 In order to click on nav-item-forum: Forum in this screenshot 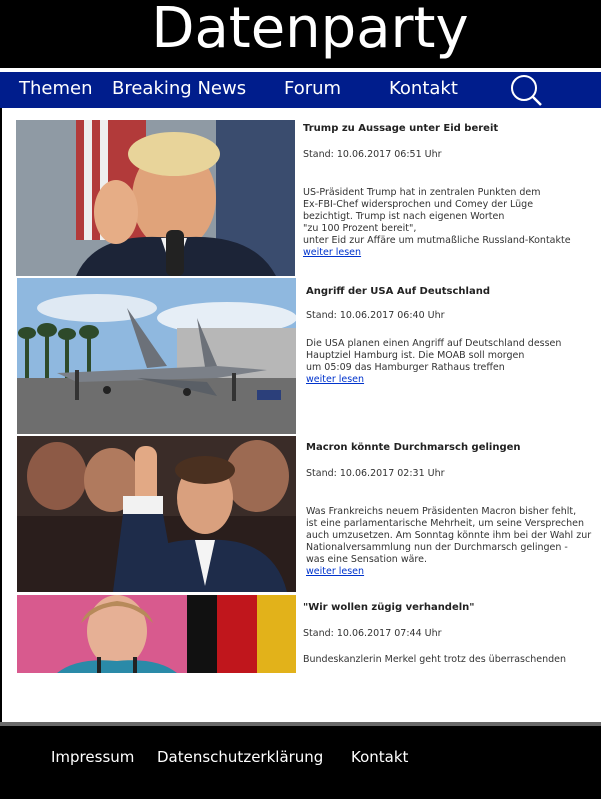, I will do `click(312, 88)`.